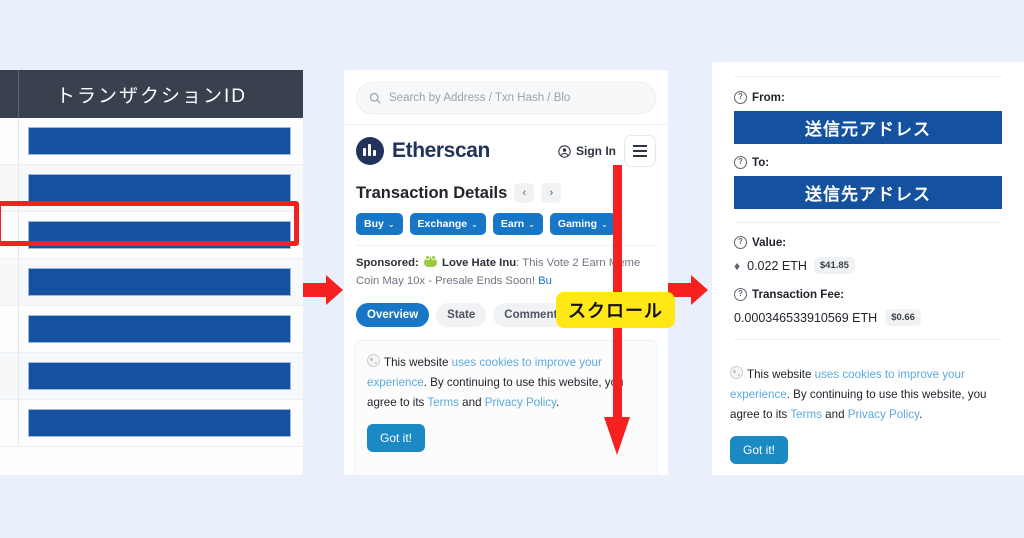  Describe the element at coordinates (370, 151) in the screenshot. I see `etherscan-logo-icon` at that location.